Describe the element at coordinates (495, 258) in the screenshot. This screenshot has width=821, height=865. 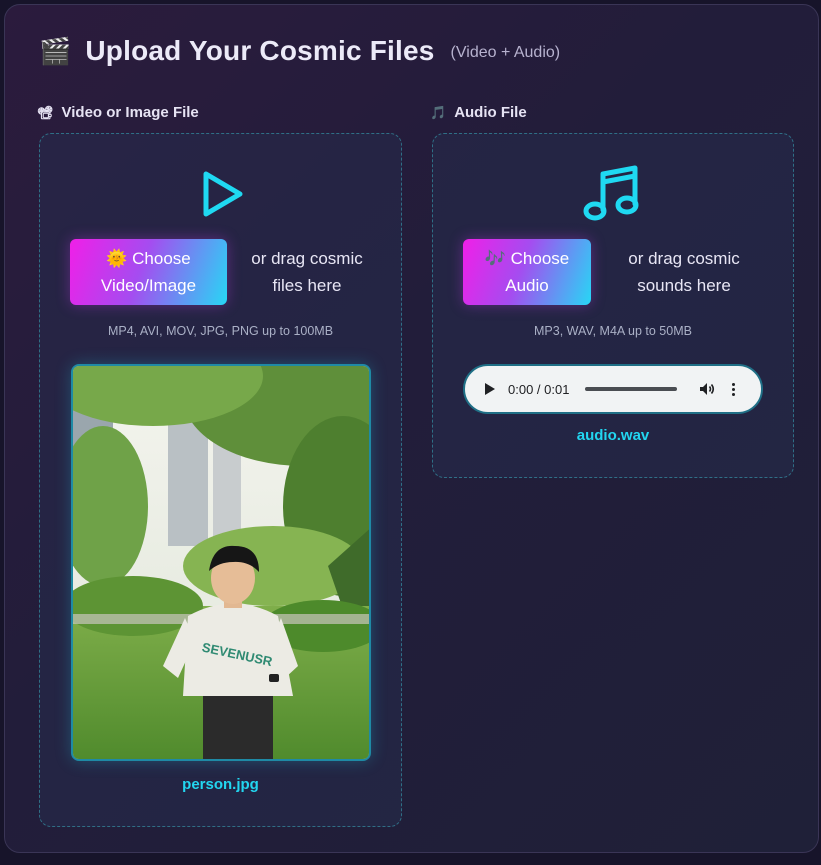
I see `music-notes-icon: 🎶` at that location.